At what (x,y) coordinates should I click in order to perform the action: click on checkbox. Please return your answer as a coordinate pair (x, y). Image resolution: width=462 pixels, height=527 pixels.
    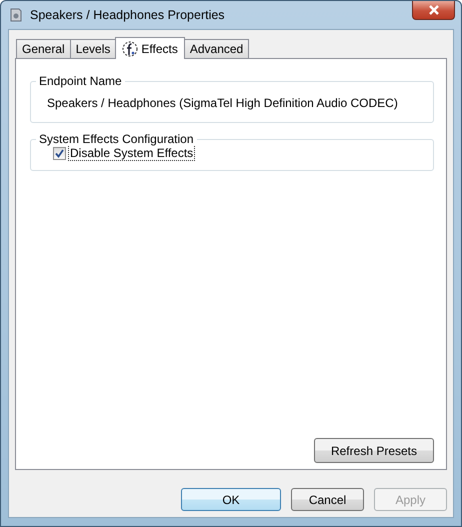
    Looking at the image, I should click on (59, 153).